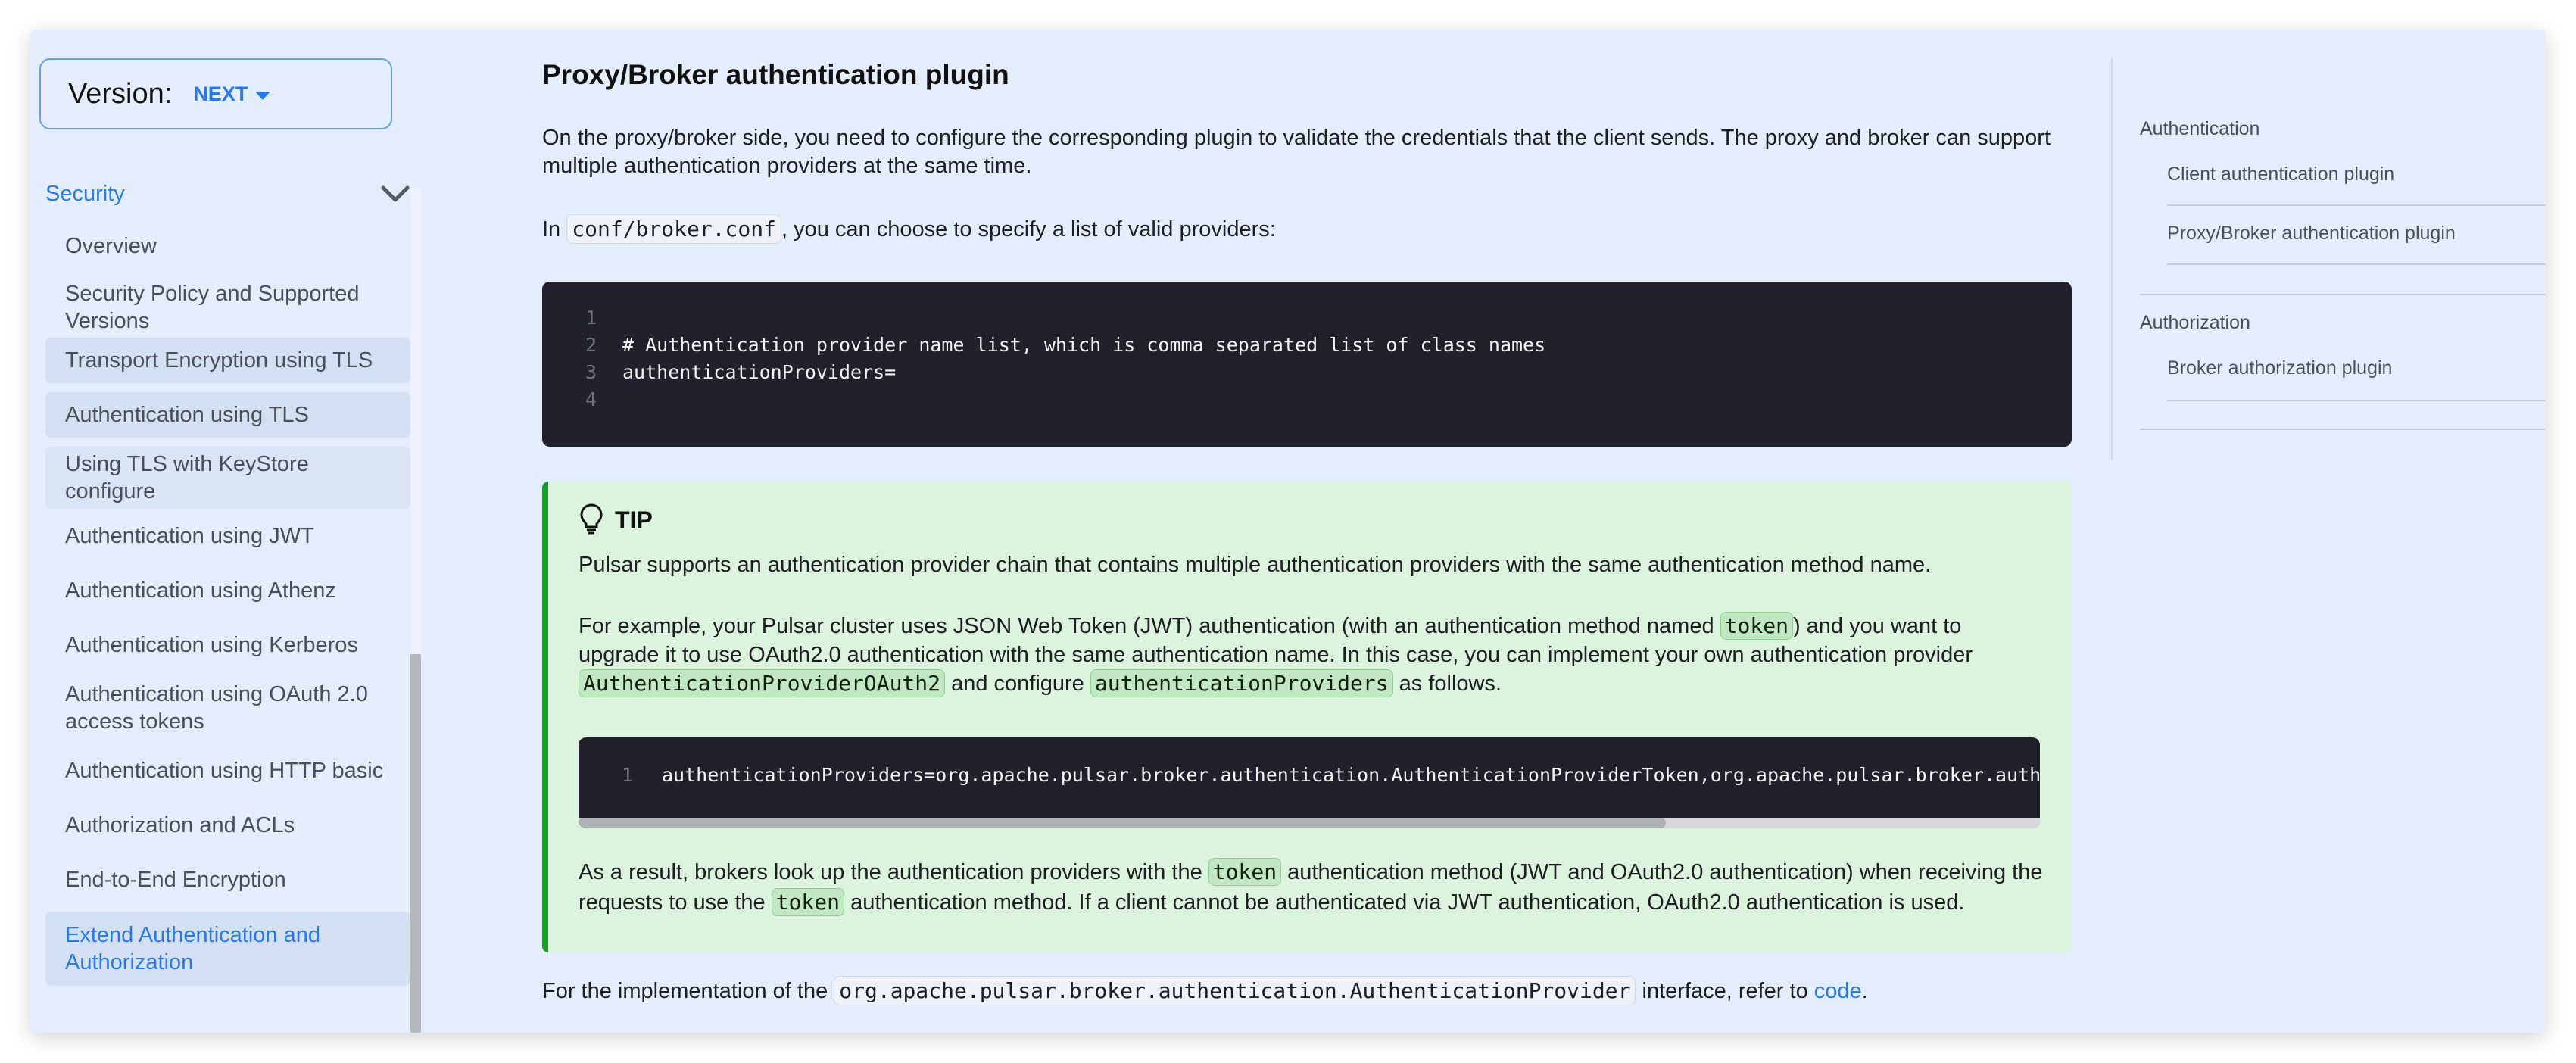 This screenshot has width=2576, height=1063. Describe the element at coordinates (554, 230) in the screenshot. I see `conf-prefix: In` at that location.